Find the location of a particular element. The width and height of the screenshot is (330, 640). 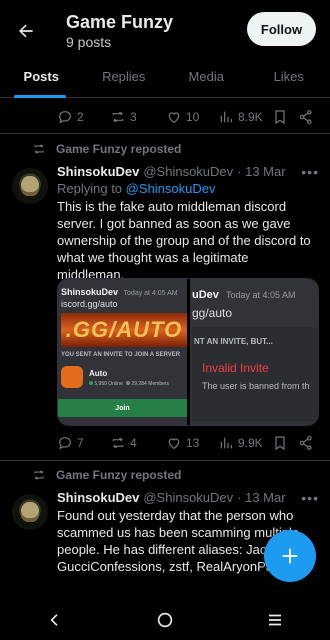

media-banner: .GG/AUTO is located at coordinates (124, 329).